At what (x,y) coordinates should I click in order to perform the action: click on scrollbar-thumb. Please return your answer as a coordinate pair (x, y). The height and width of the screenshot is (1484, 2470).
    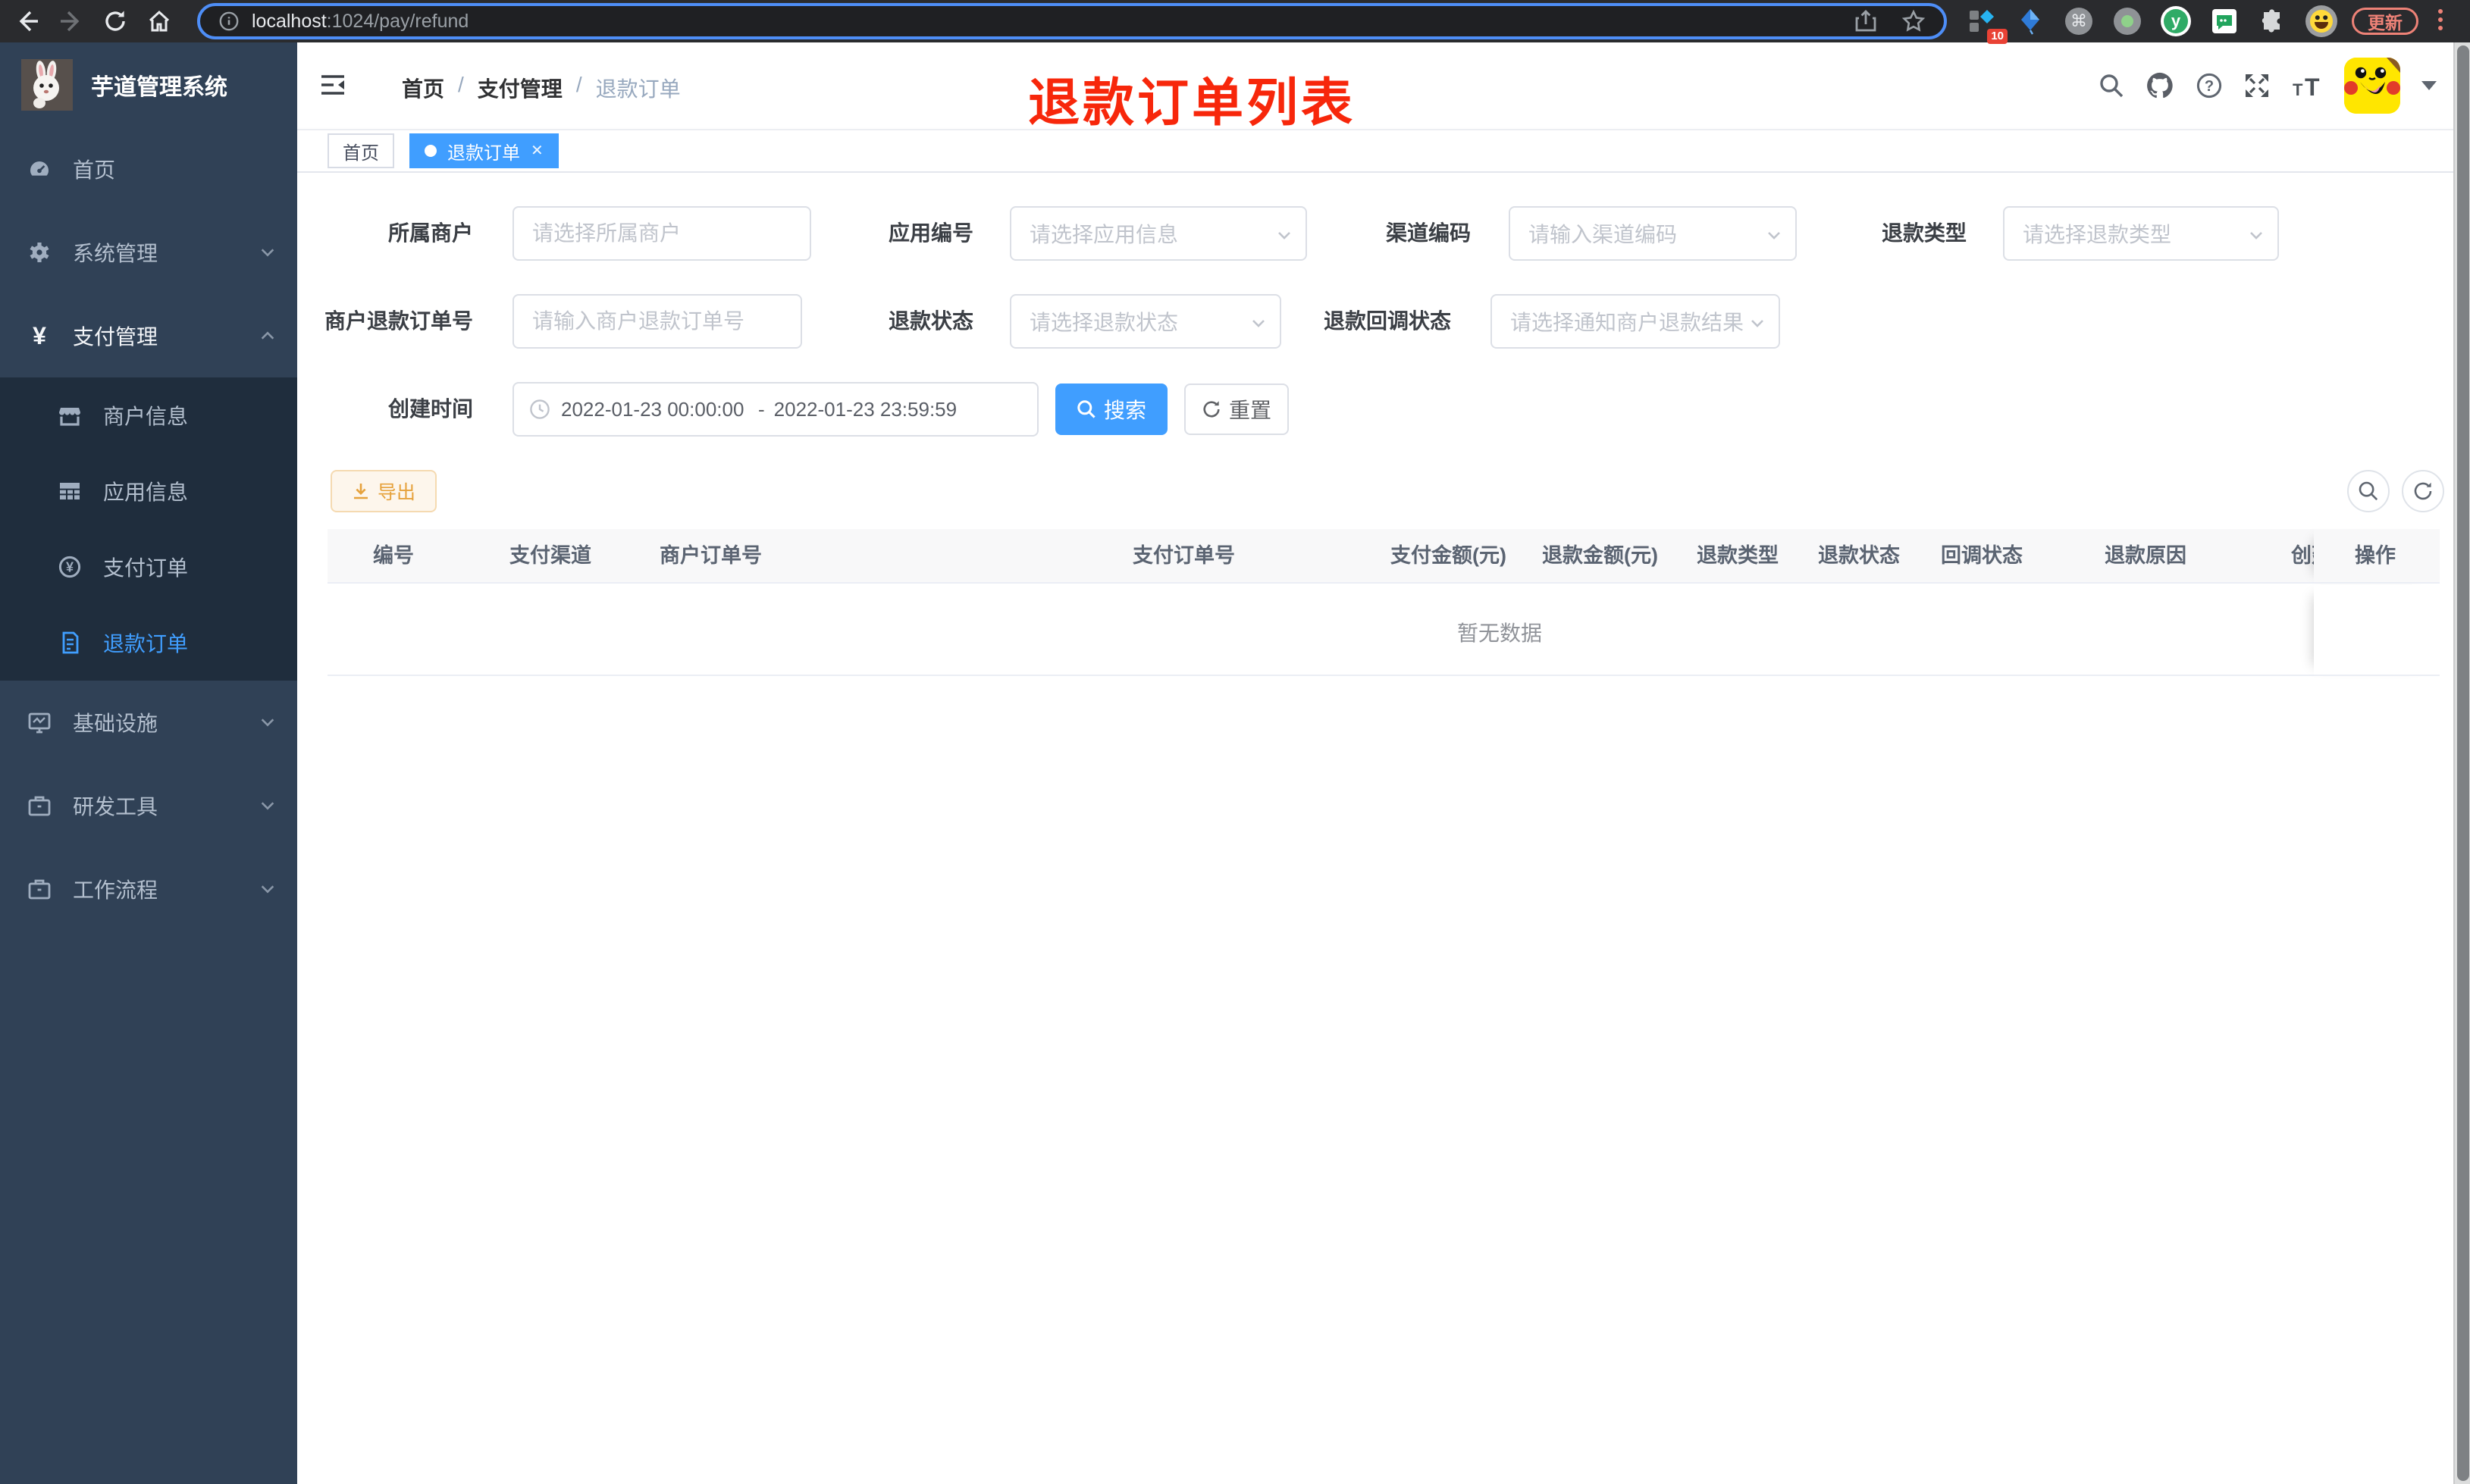
    Looking at the image, I should click on (2463, 763).